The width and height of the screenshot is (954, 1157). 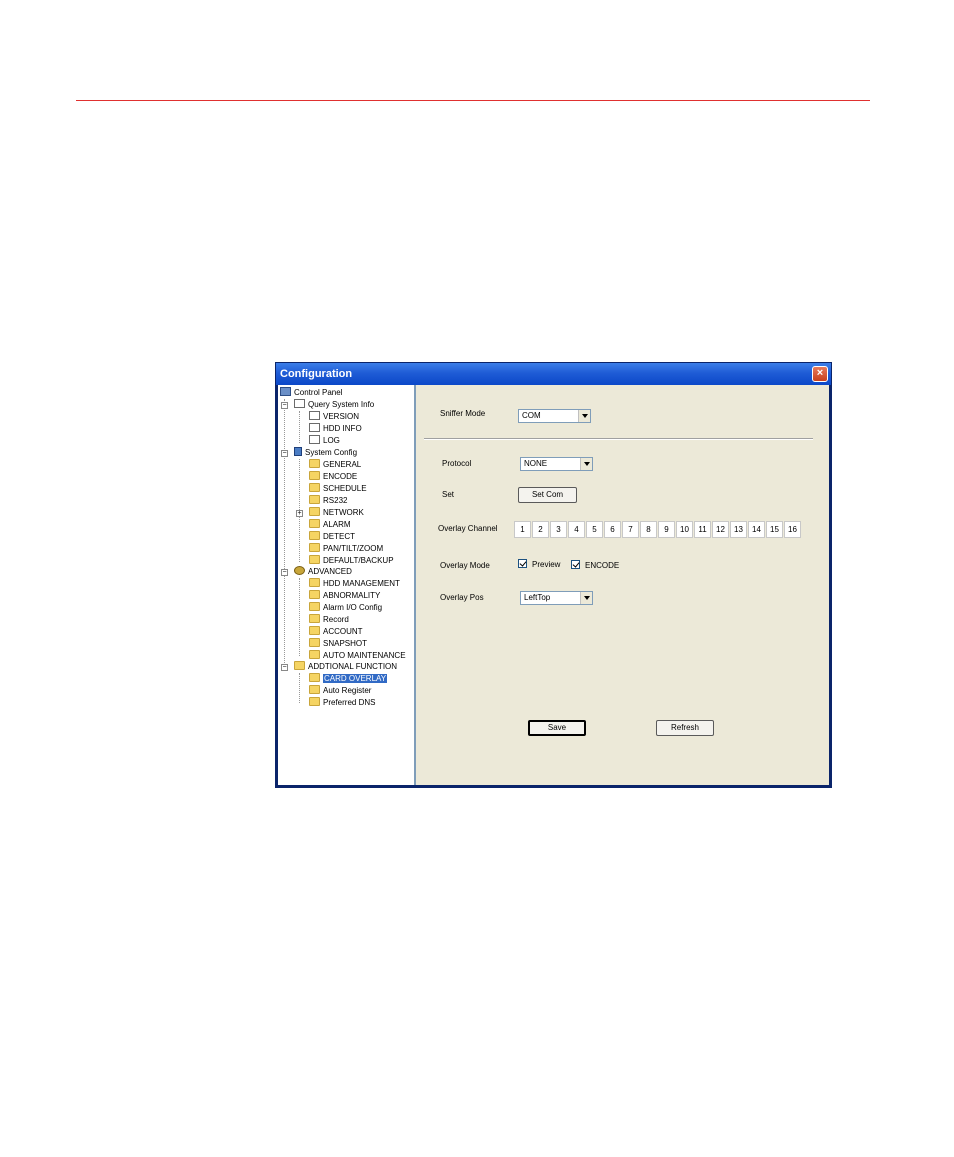 I want to click on tree-item-schedule: SCHEDULE, so click(x=338, y=489).